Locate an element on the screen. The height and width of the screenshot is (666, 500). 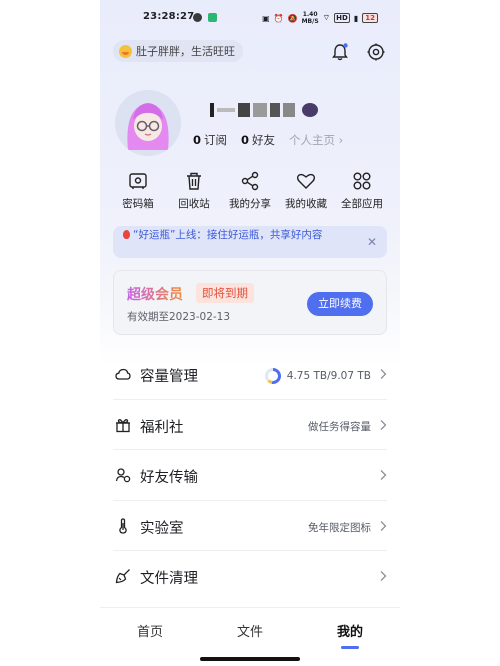
vip-title: 超级会员 is located at coordinates (155, 294).